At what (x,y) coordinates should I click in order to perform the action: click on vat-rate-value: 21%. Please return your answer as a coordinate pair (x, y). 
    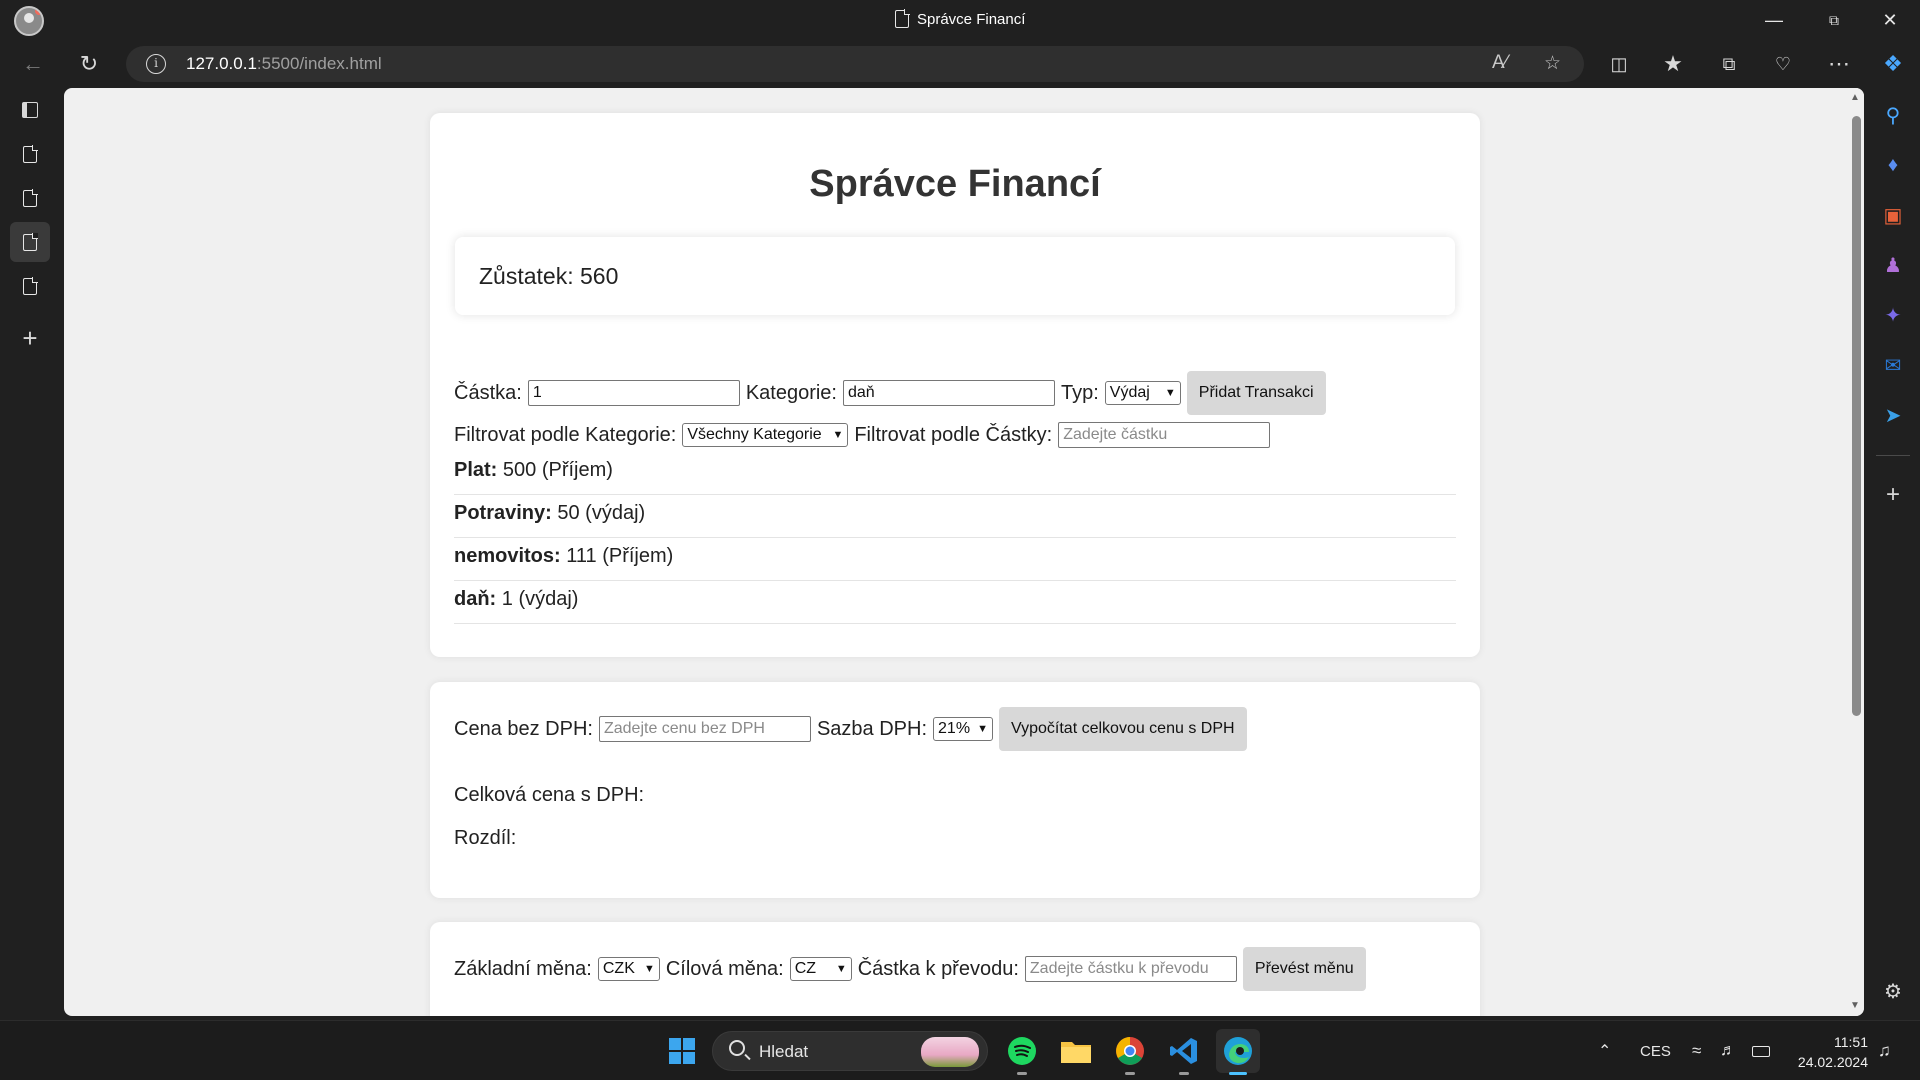
    Looking at the image, I should click on (954, 728).